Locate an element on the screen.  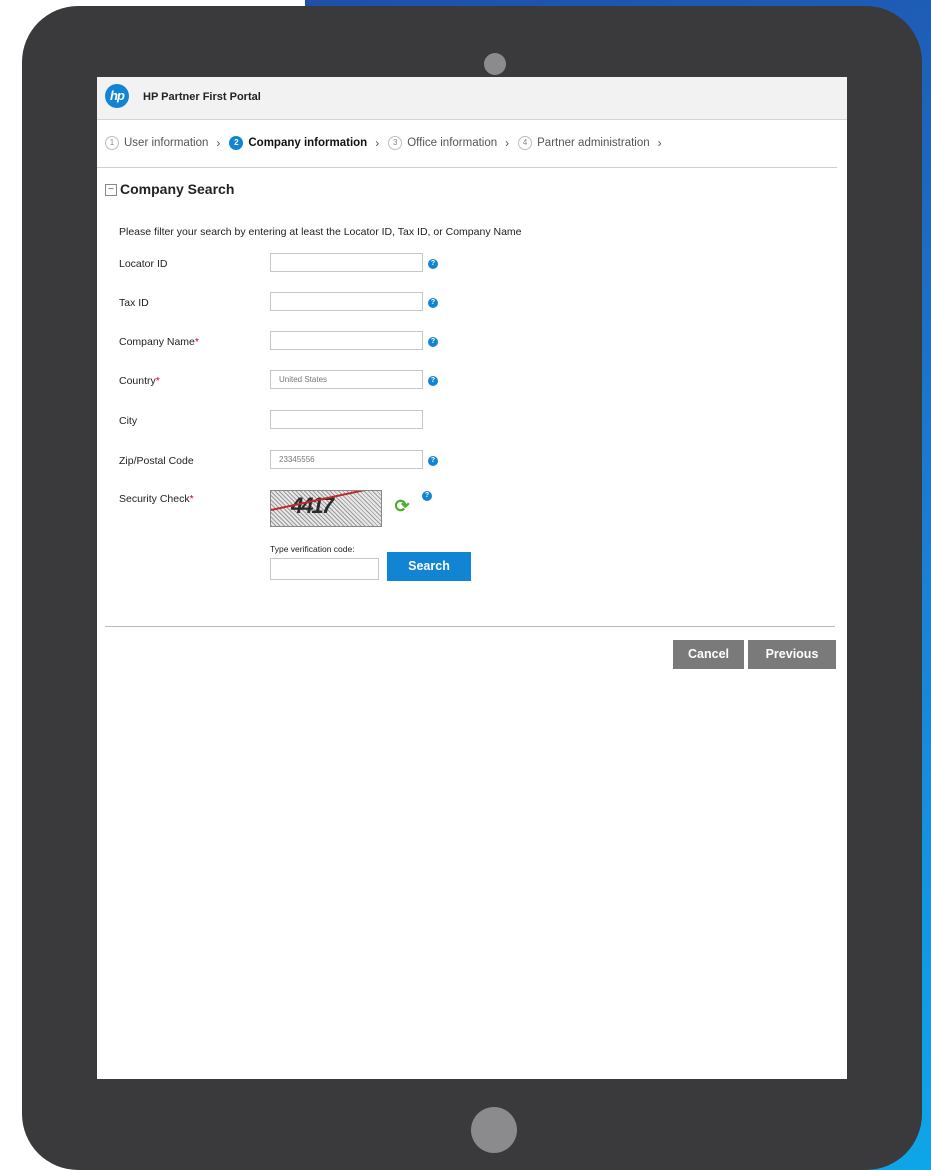
step-number: 3 is located at coordinates (395, 143).